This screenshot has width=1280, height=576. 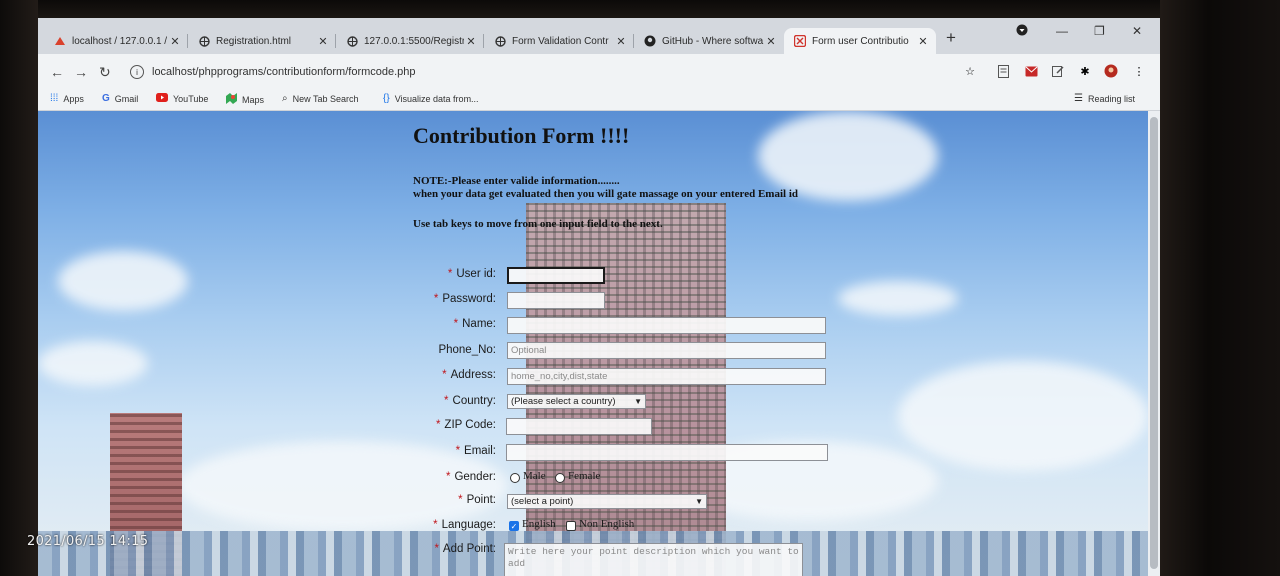 What do you see at coordinates (1085, 71) in the screenshot?
I see `puzzle-extensions-icon: ✱` at bounding box center [1085, 71].